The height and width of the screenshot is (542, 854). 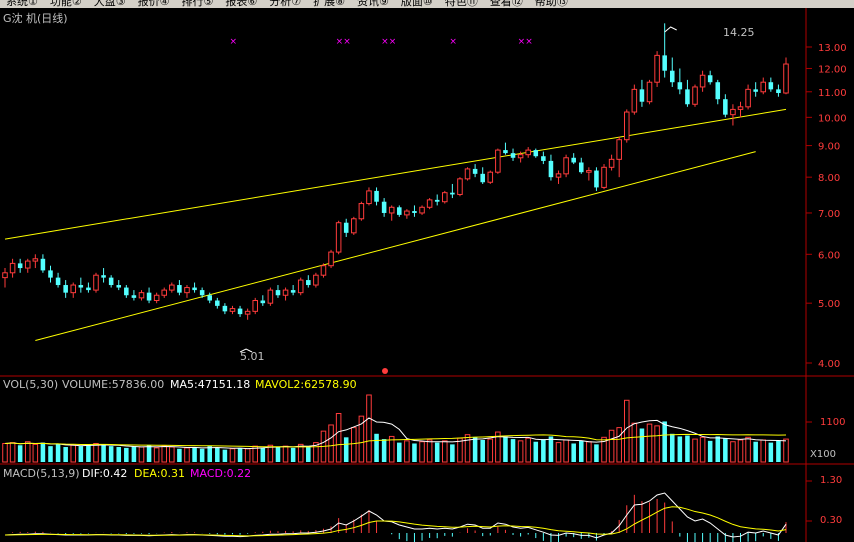 I want to click on menu-item-9: 版面⑩, so click(x=417, y=3).